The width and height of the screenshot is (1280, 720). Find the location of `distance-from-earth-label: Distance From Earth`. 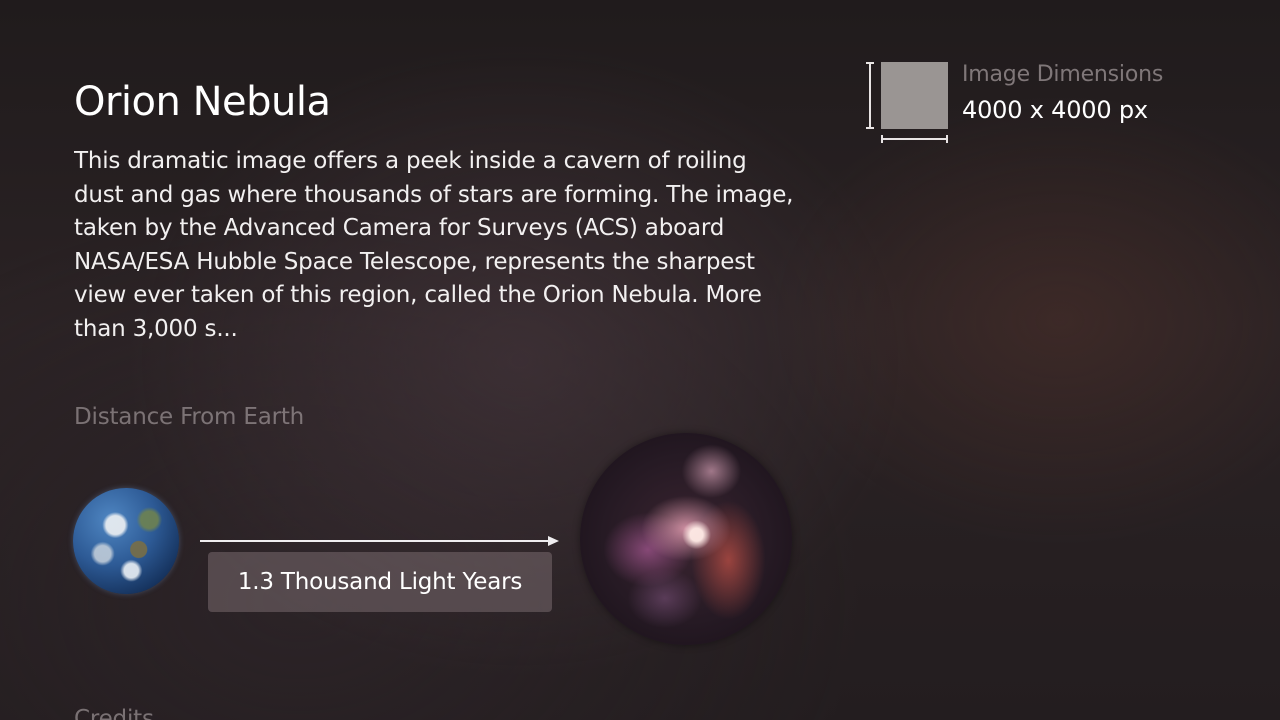

distance-from-earth-label: Distance From Earth is located at coordinates (189, 417).